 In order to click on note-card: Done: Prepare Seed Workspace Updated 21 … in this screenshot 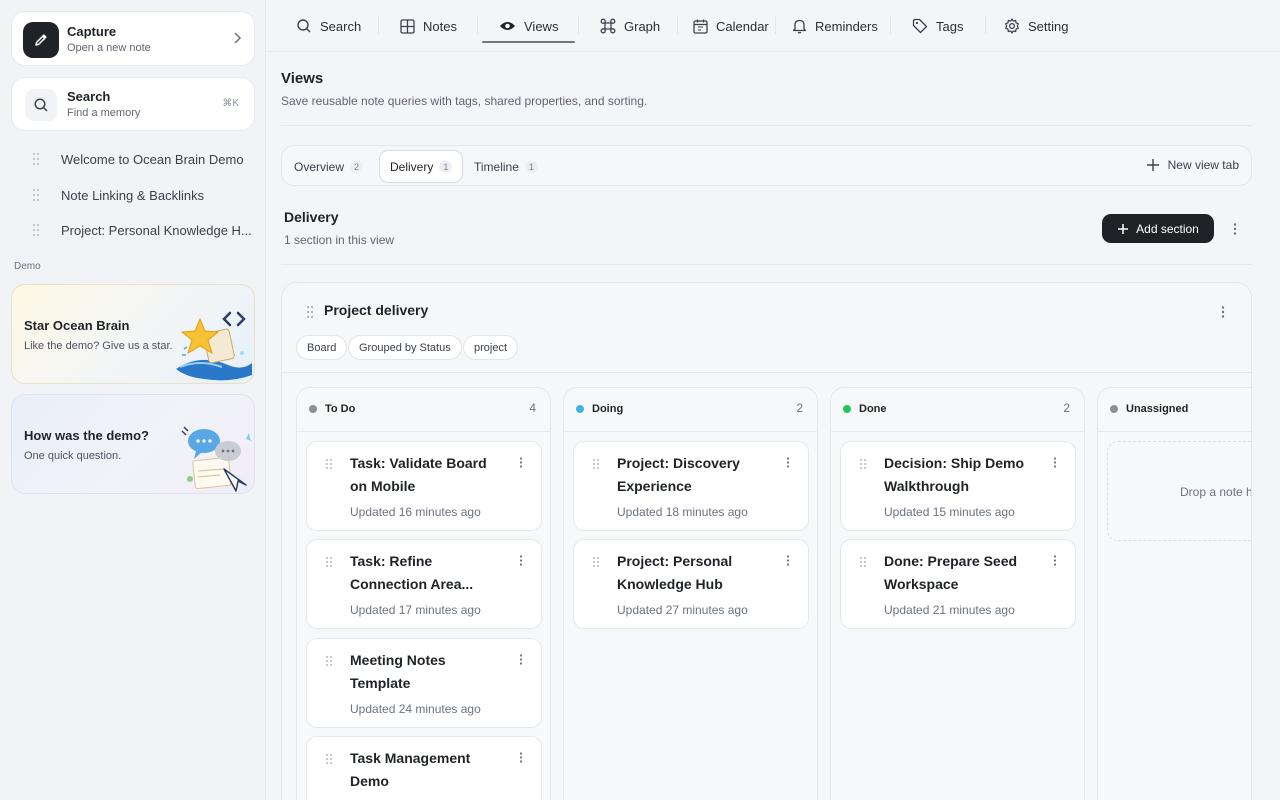, I will do `click(958, 584)`.